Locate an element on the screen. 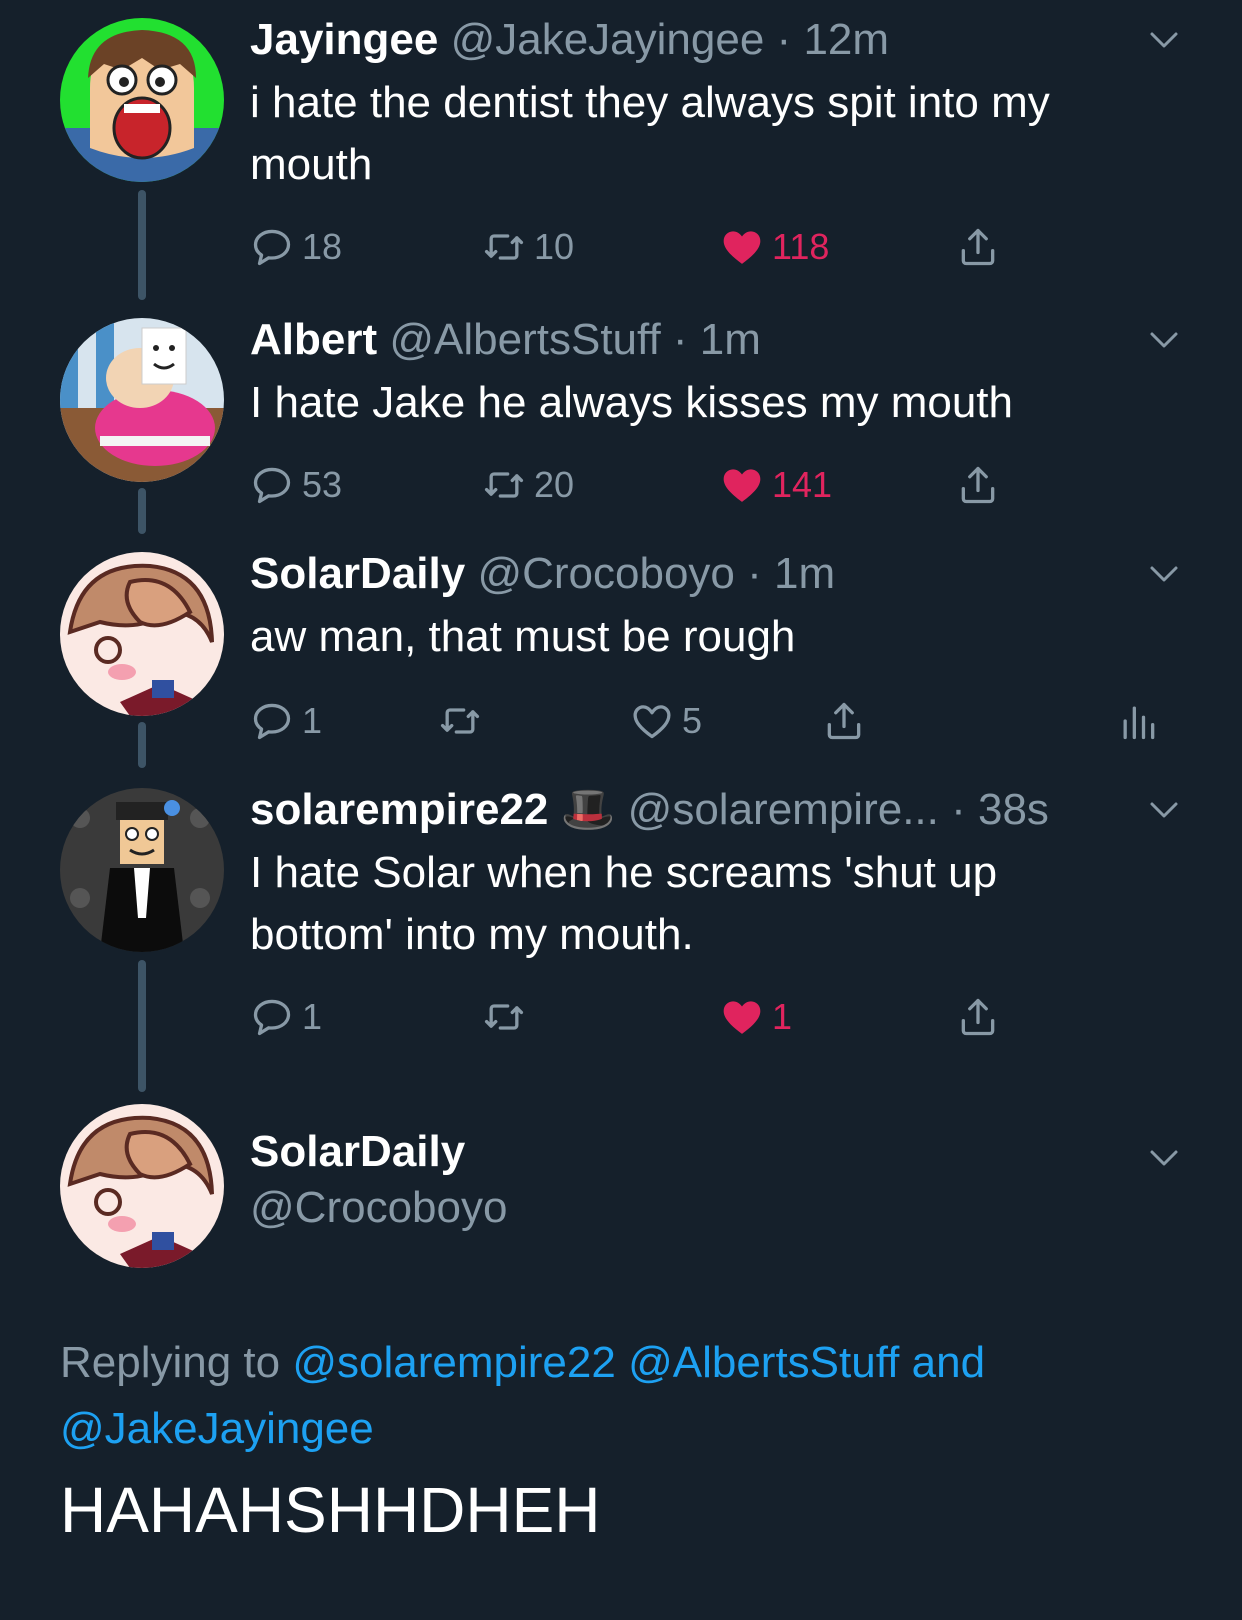 This screenshot has height=1620, width=1242. display-name: solarempire22 is located at coordinates (399, 809).